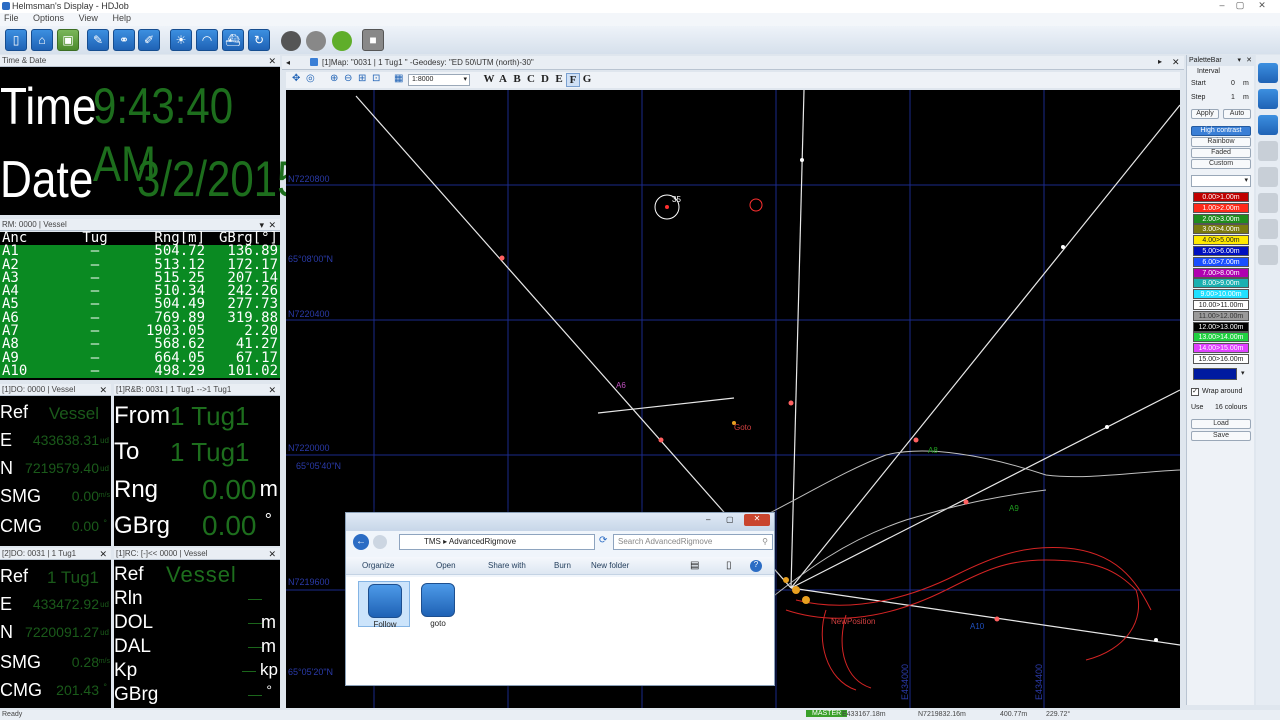 Image resolution: width=1280 pixels, height=720 pixels. Describe the element at coordinates (1221, 359) in the screenshot. I see `color-range-item: 15.00>16.00m` at that location.